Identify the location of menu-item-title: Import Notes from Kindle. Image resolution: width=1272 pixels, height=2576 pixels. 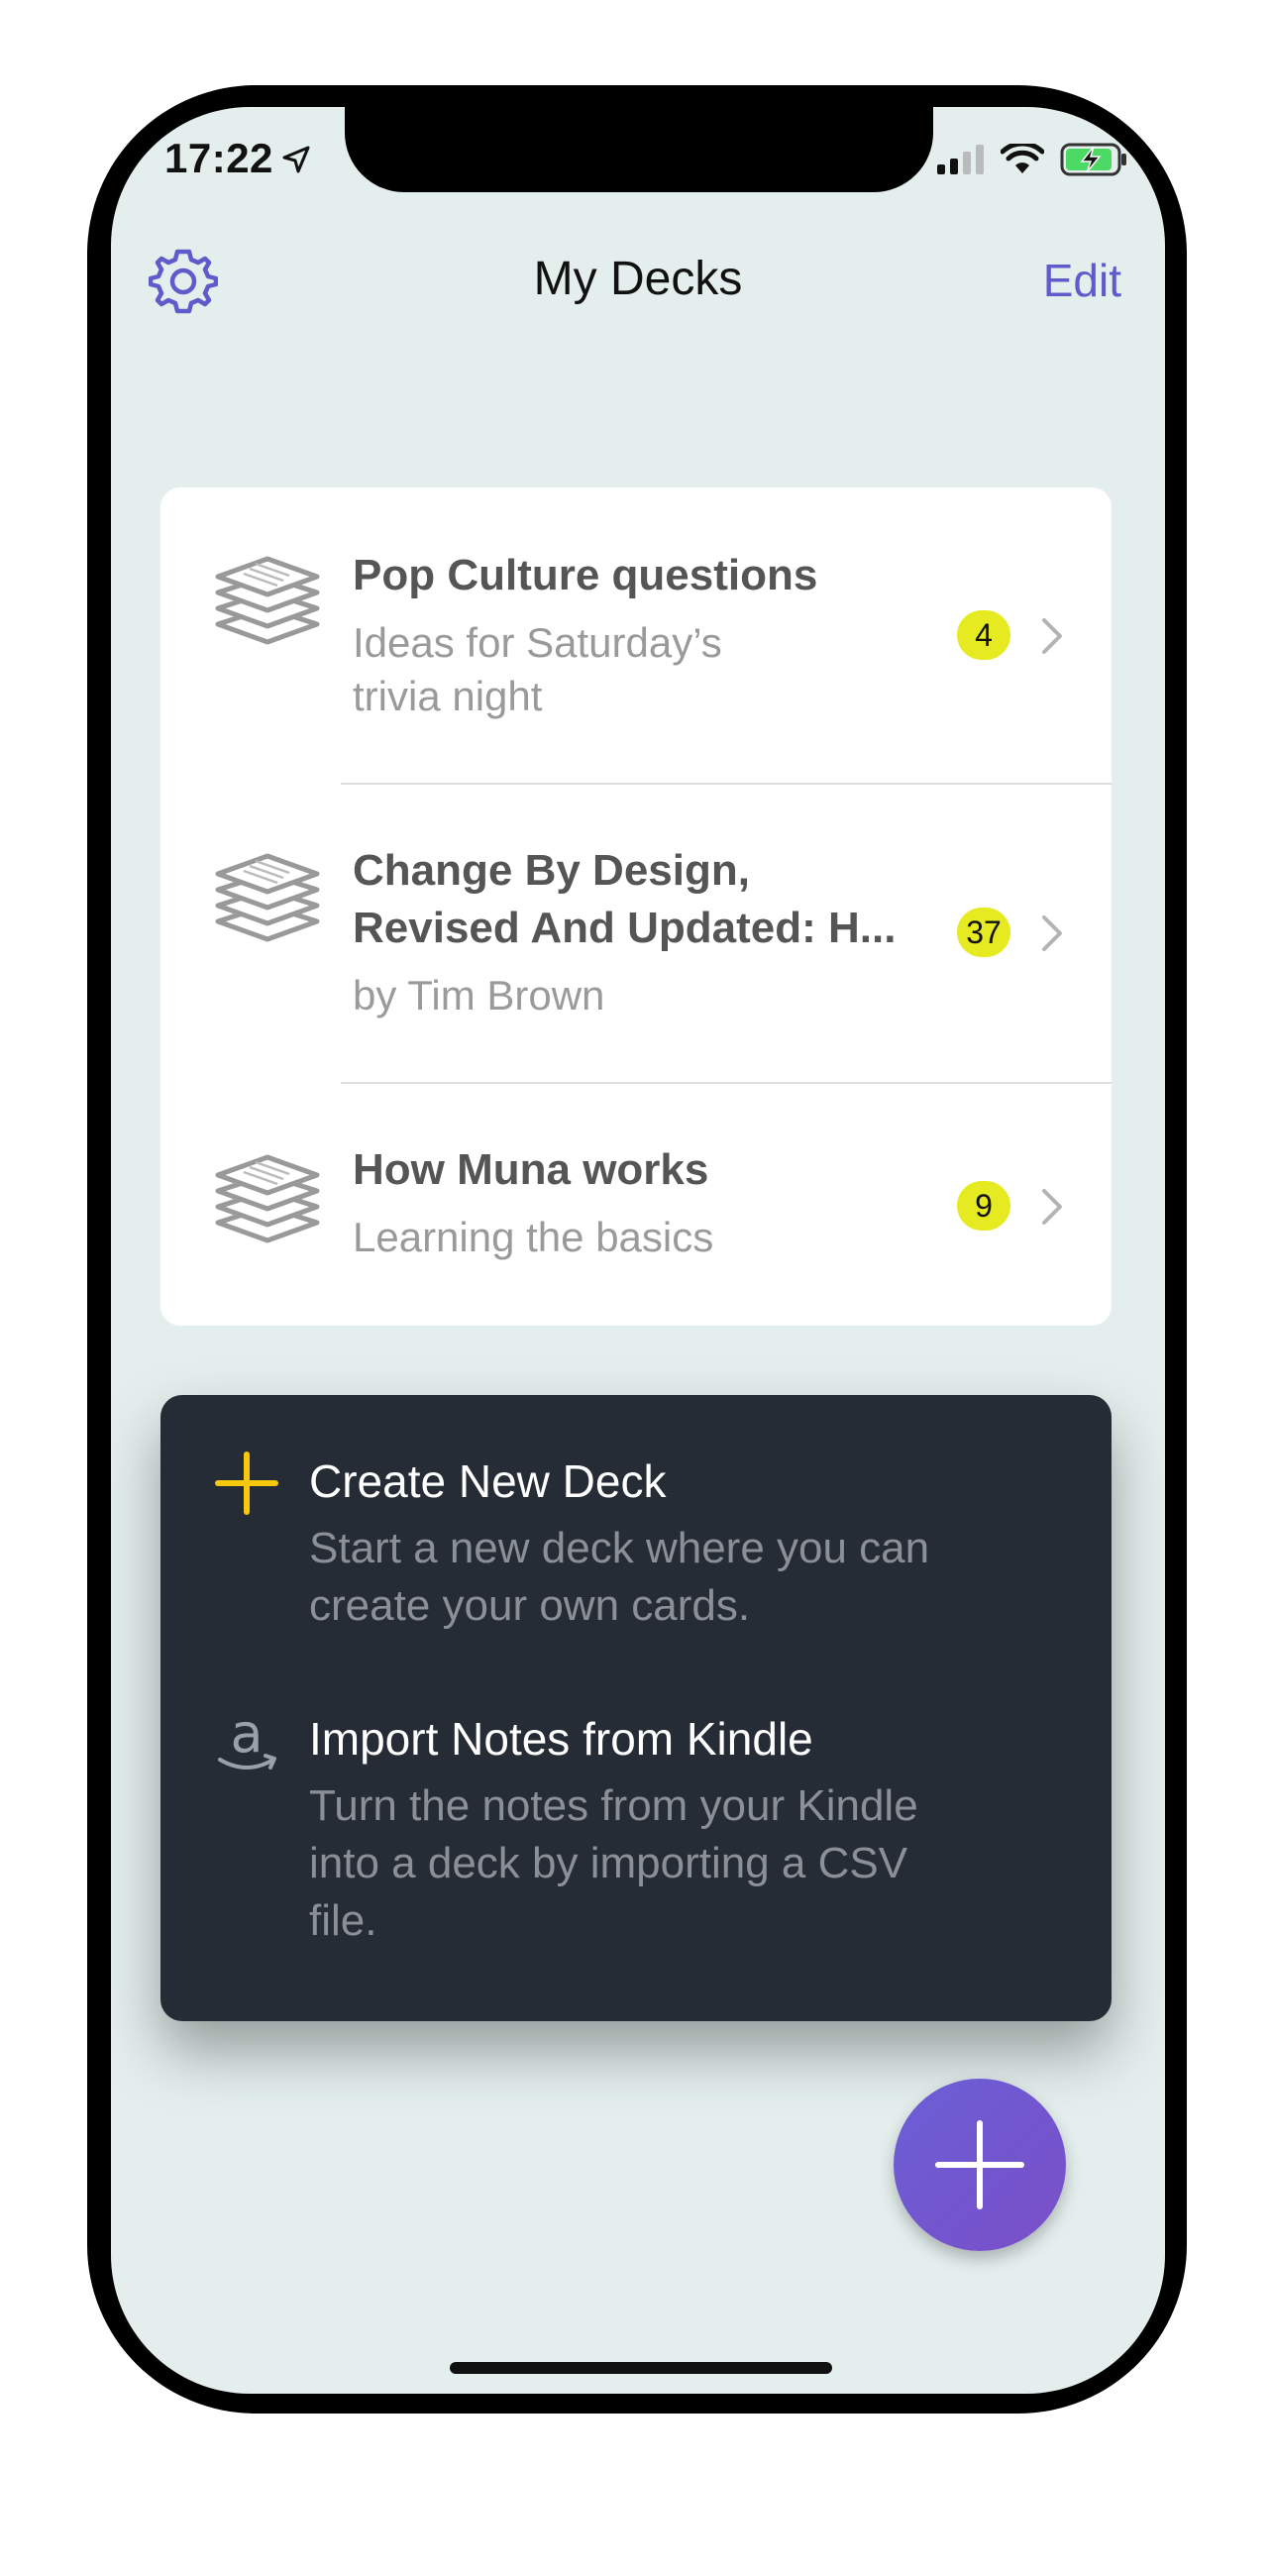
(561, 1739).